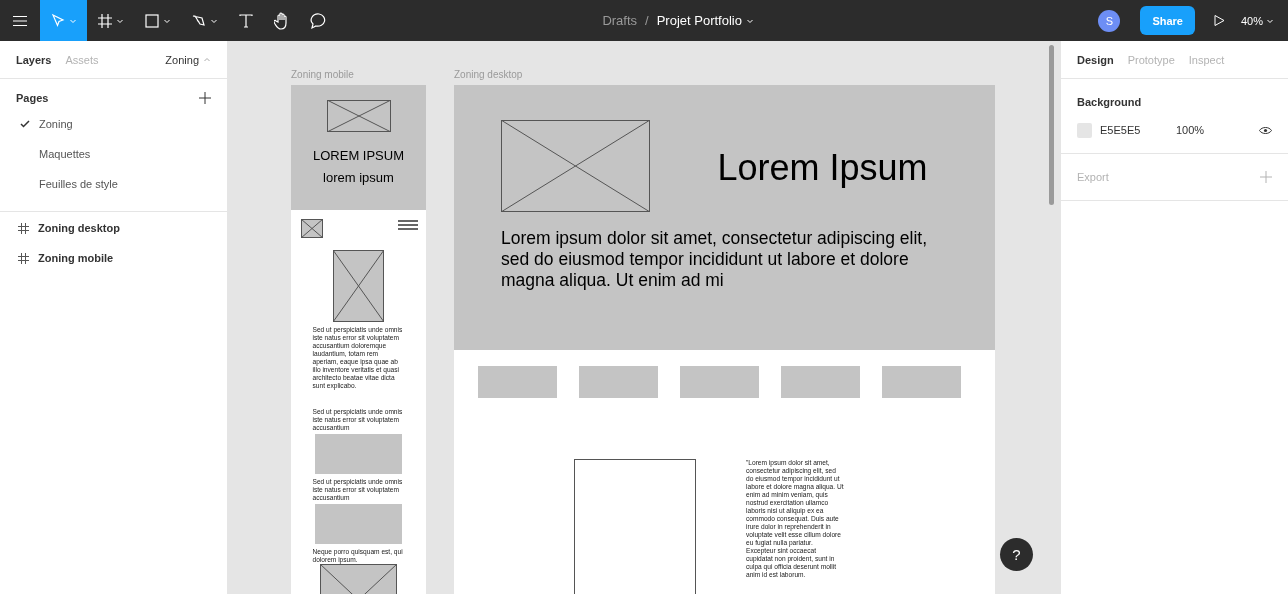  Describe the element at coordinates (58, 20) in the screenshot. I see `cursor-icon` at that location.